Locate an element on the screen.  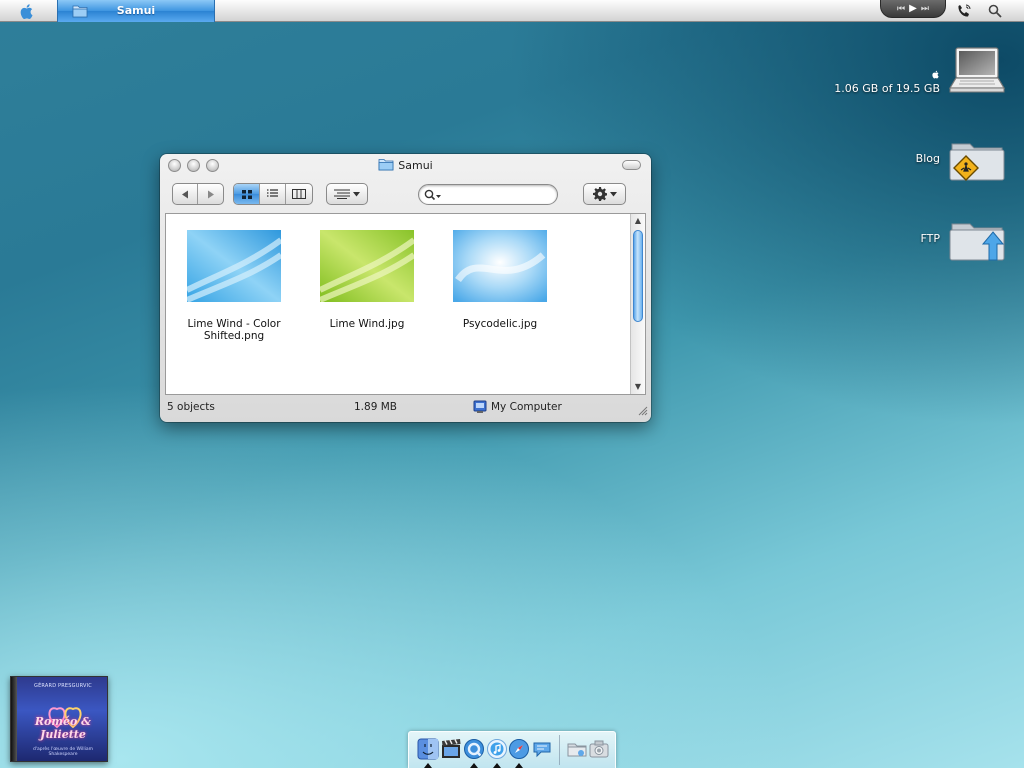
file-item: Lime Wind - Color Shifted.png is located at coordinates (234, 286).